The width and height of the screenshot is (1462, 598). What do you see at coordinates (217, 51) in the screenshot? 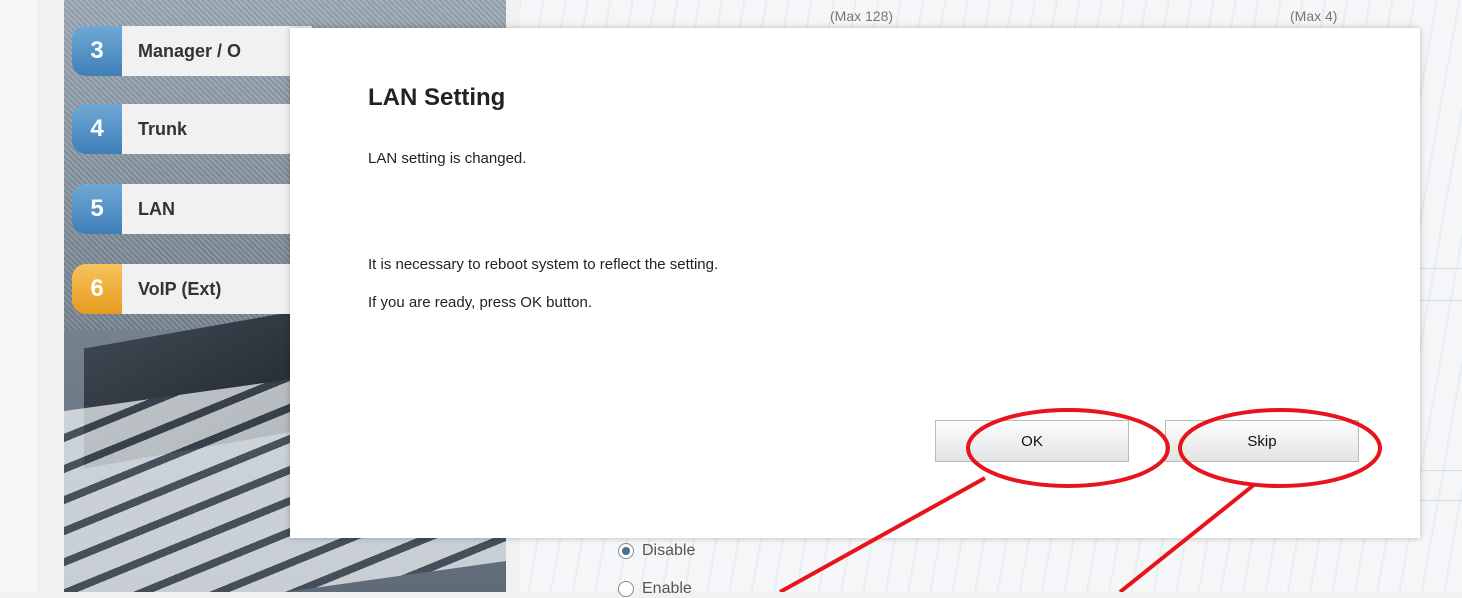
I see `step-label: Manager / O` at bounding box center [217, 51].